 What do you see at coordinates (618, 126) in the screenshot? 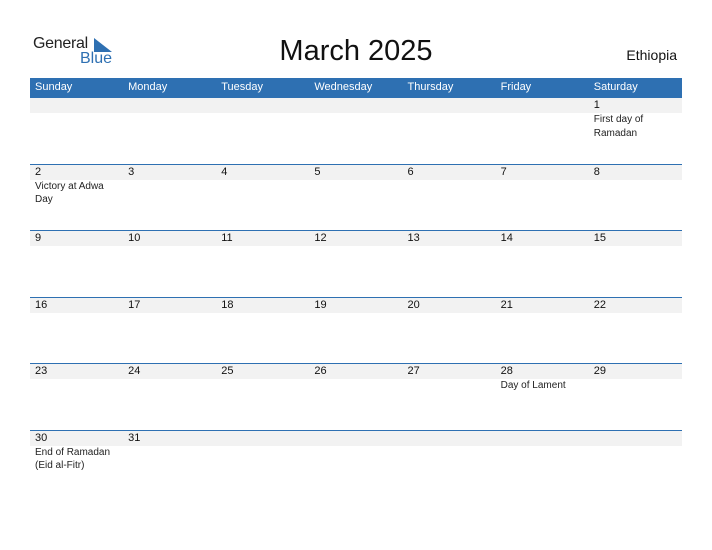
I see `holiday-label: First day of Ramadan` at bounding box center [618, 126].